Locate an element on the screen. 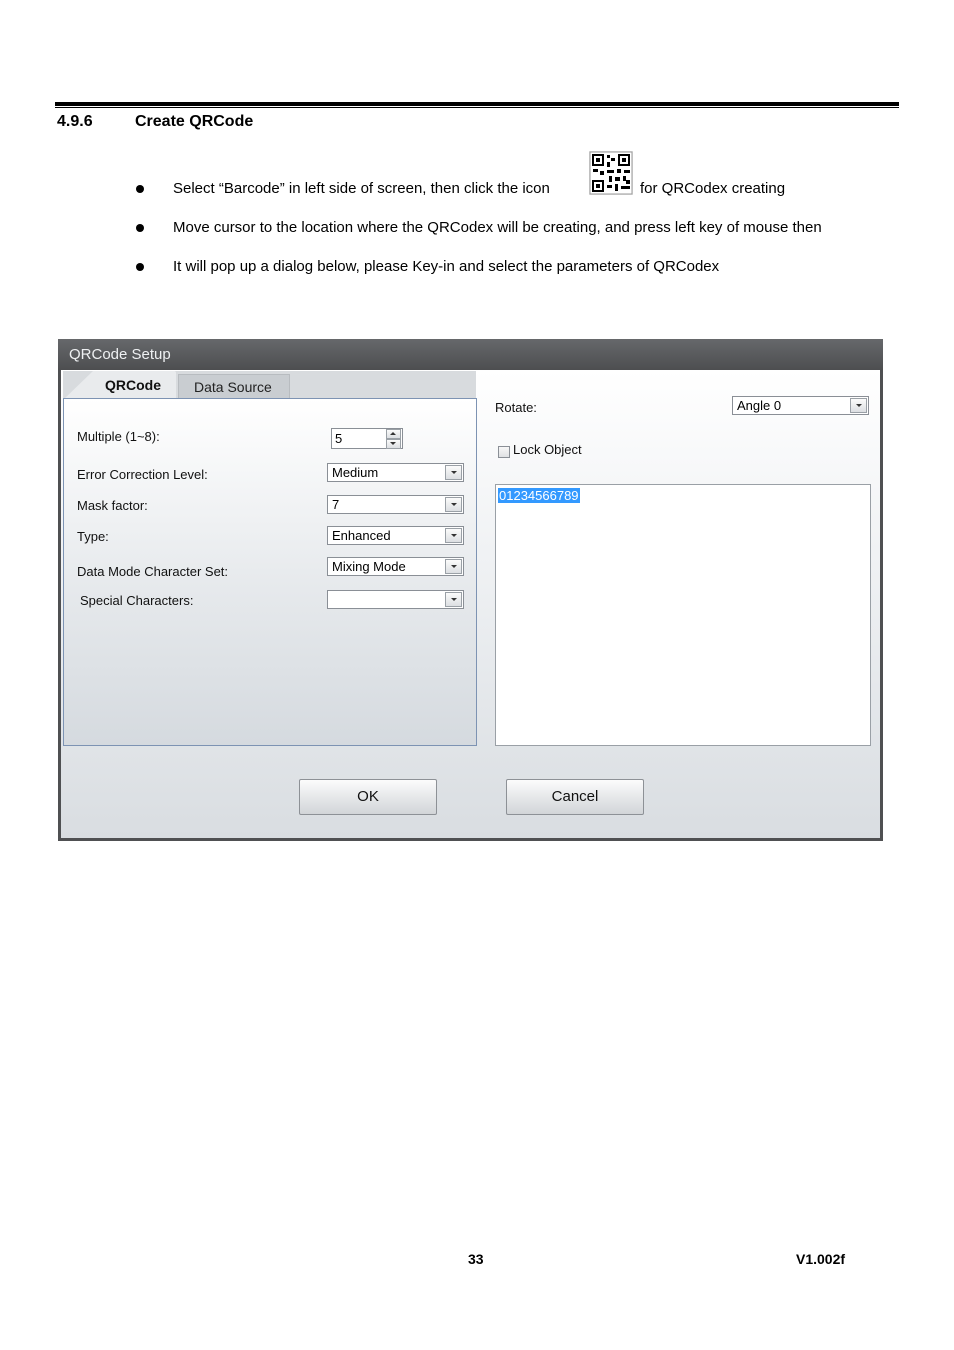  stepper-down-icon is located at coordinates (393, 444).